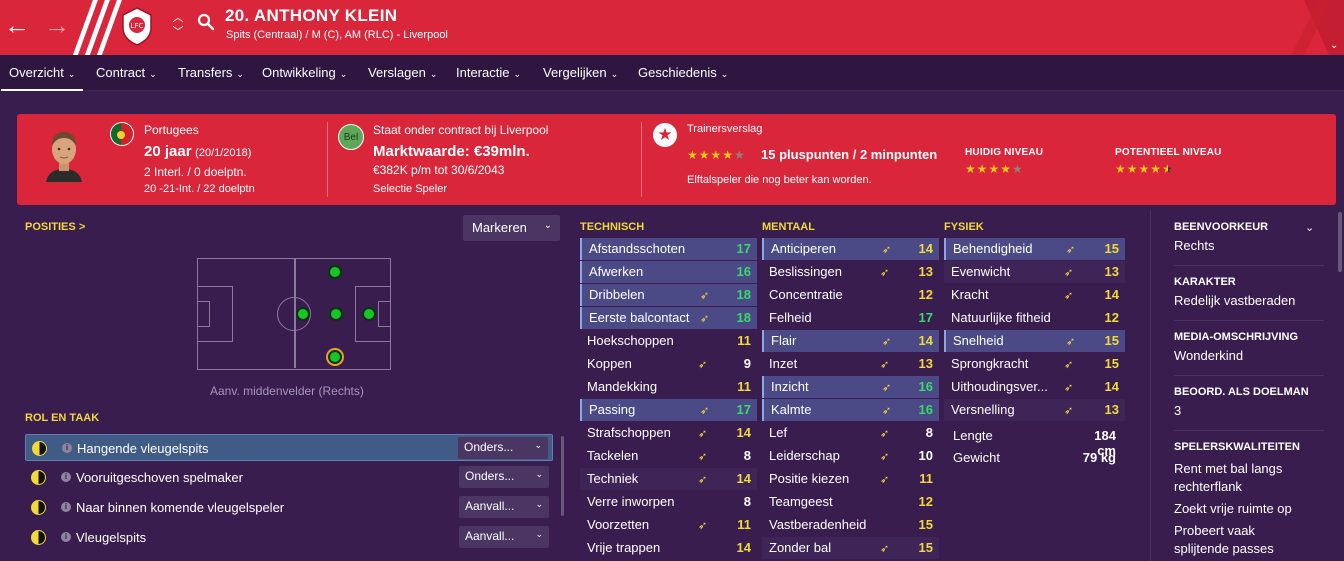  What do you see at coordinates (850, 272) in the screenshot?
I see `attribute-row: Beslissingen ➶ 13` at bounding box center [850, 272].